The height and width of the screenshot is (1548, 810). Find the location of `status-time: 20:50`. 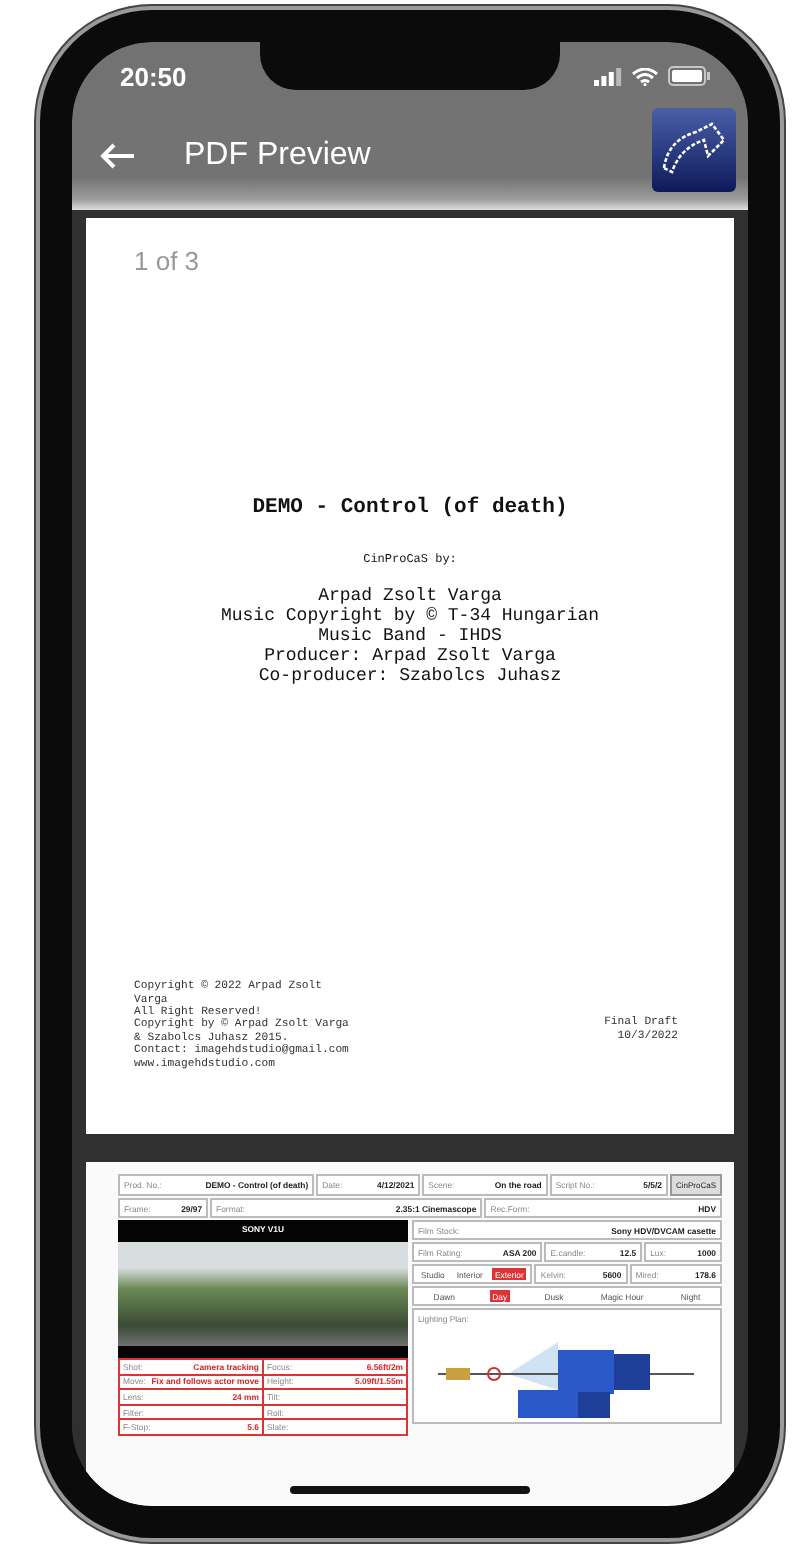

status-time: 20:50 is located at coordinates (153, 76).